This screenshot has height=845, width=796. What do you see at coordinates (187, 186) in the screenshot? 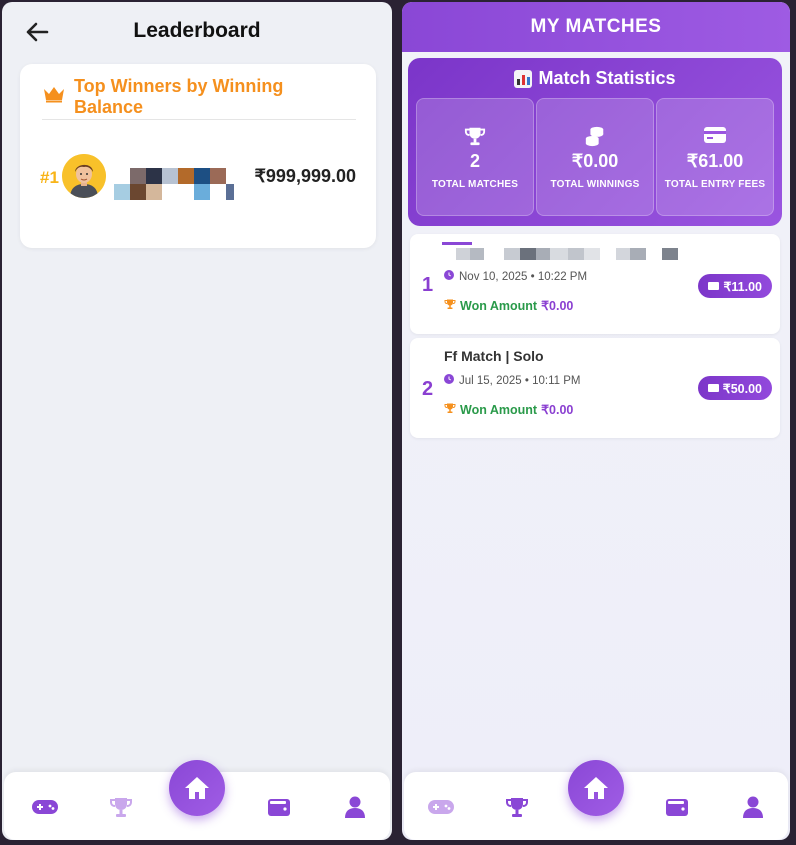
I see `redacted-username` at bounding box center [187, 186].